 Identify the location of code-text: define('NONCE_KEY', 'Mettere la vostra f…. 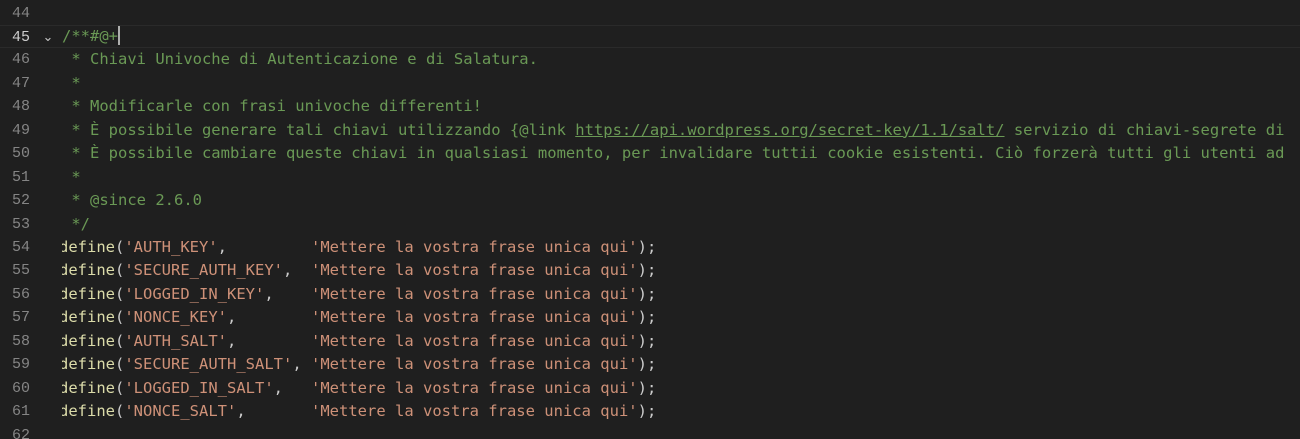
(359, 317).